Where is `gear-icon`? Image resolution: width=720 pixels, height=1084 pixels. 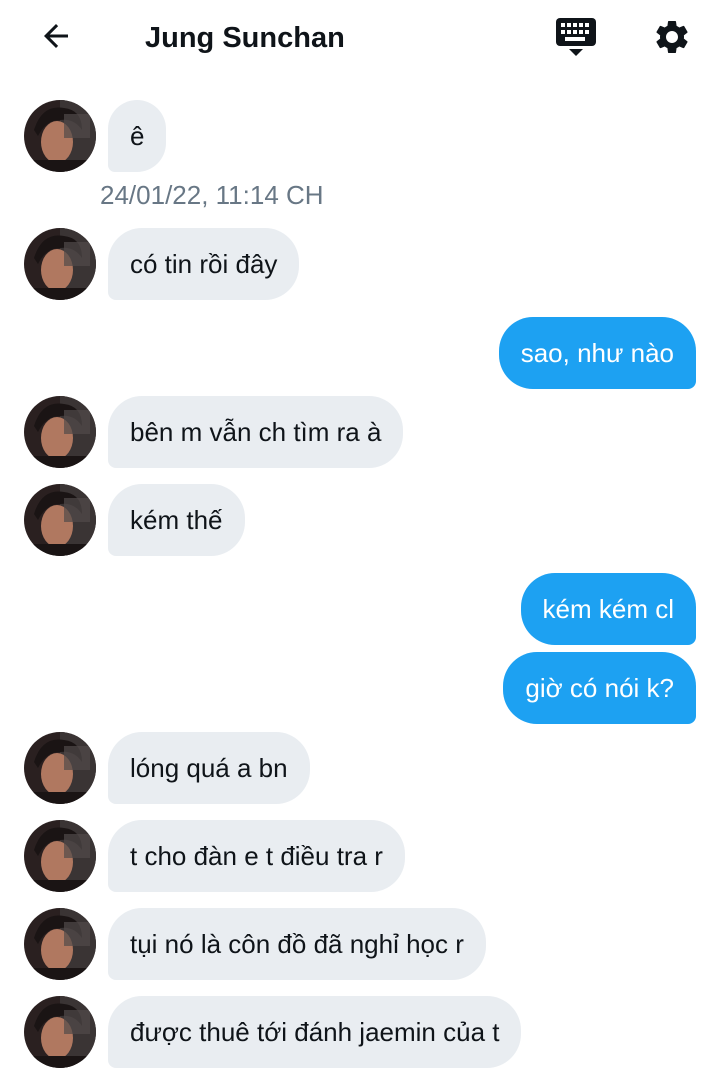 gear-icon is located at coordinates (672, 39).